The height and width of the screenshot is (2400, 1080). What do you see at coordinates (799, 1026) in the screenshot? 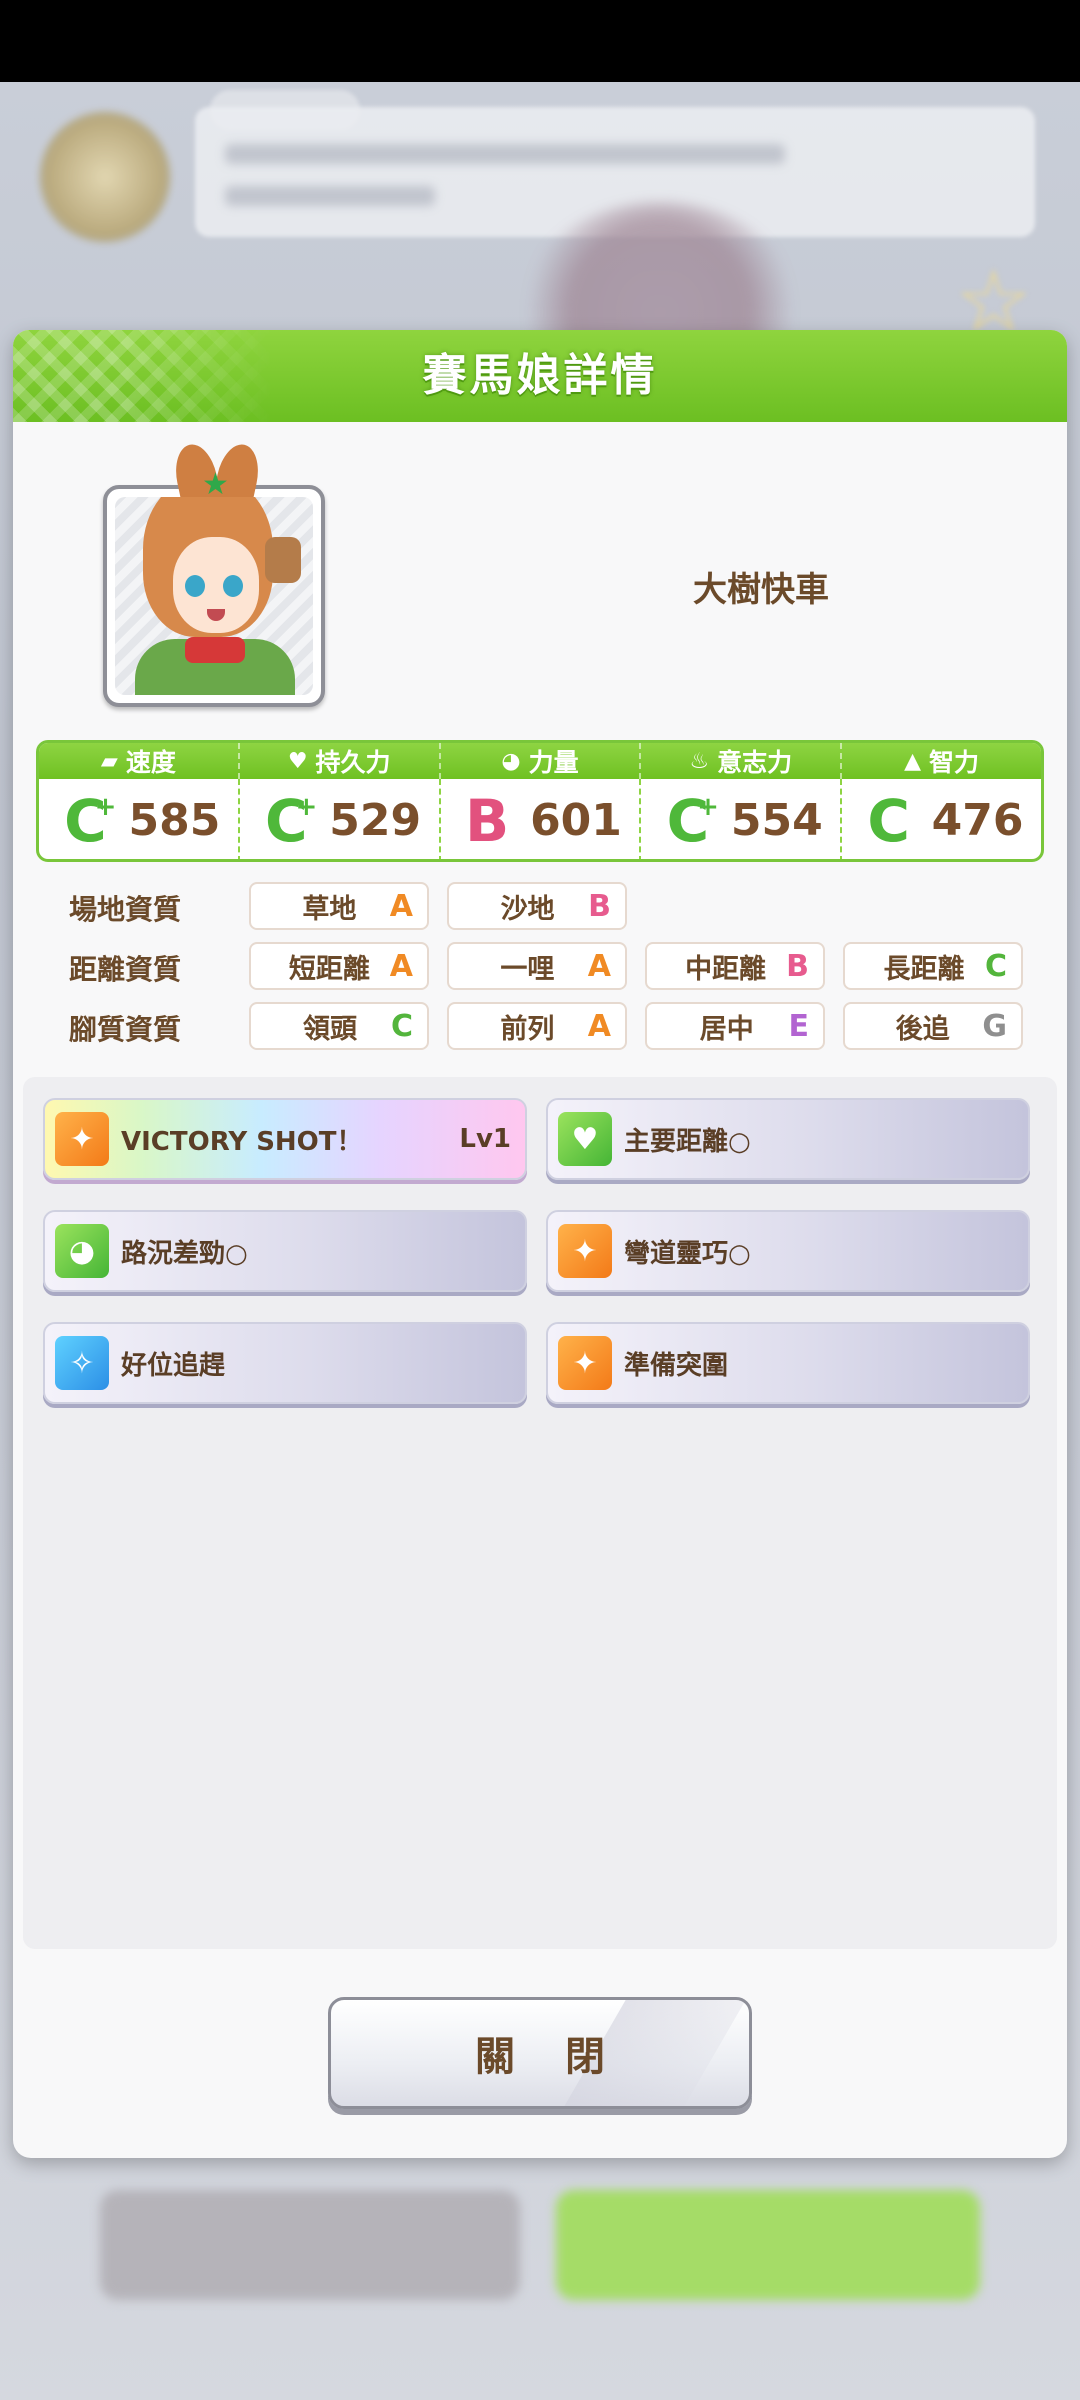
I see `aptitude-grade: E` at bounding box center [799, 1026].